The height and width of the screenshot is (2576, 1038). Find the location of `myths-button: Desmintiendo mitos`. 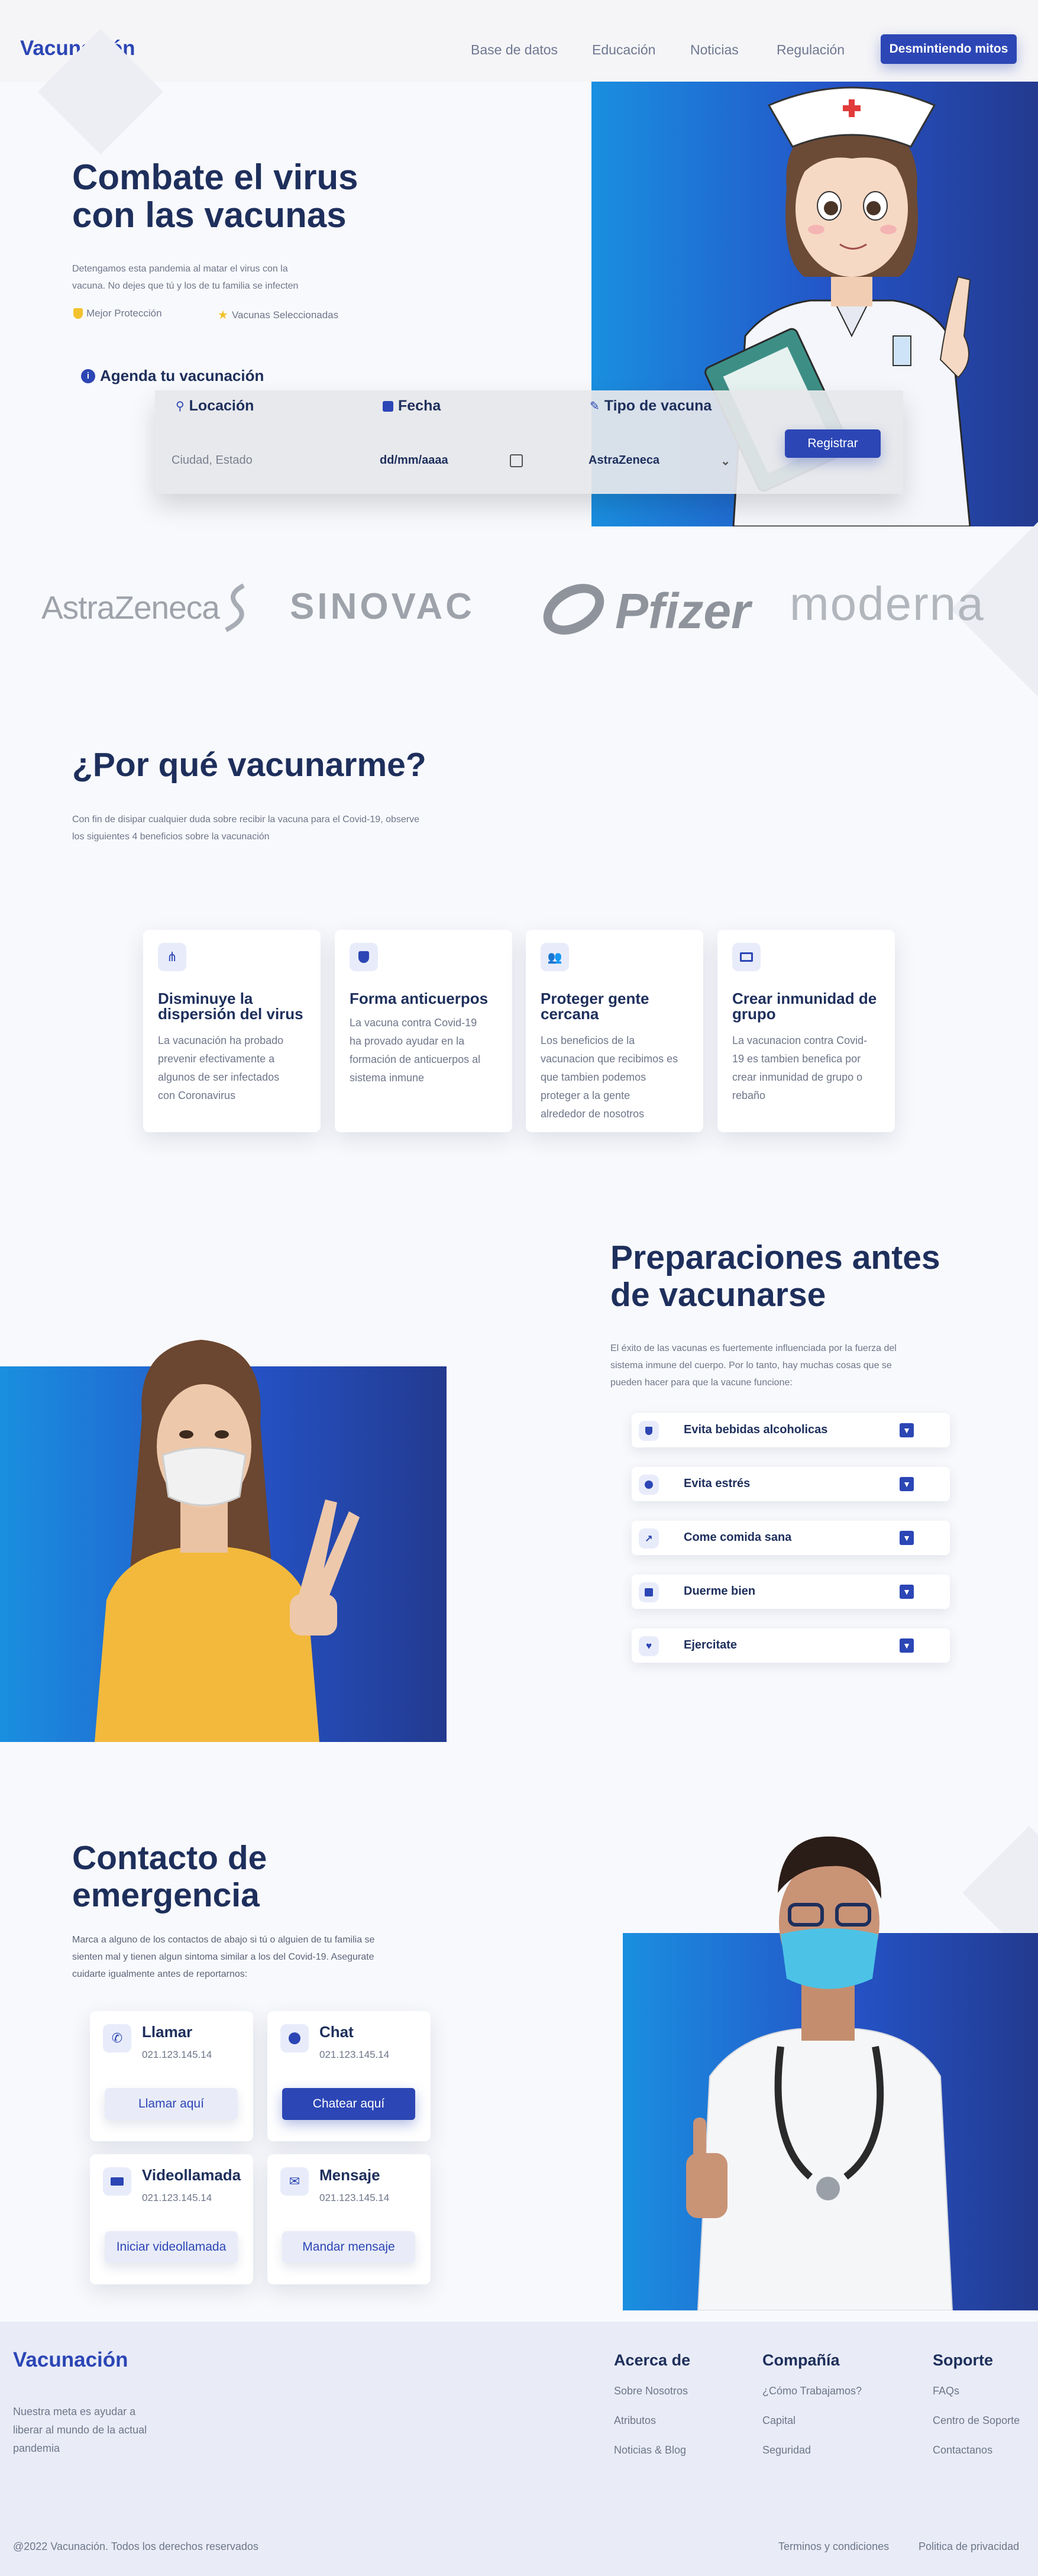

myths-button: Desmintiendo mitos is located at coordinates (949, 49).